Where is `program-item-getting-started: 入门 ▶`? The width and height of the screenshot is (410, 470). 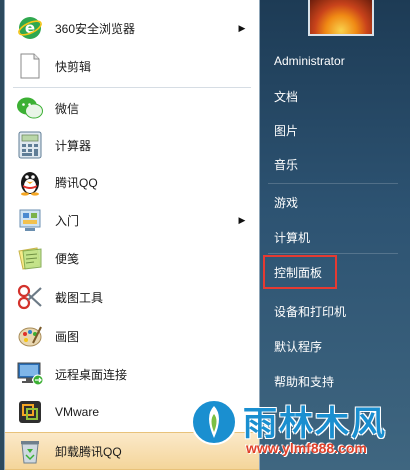 program-item-getting-started: 入门 ▶ is located at coordinates (132, 220).